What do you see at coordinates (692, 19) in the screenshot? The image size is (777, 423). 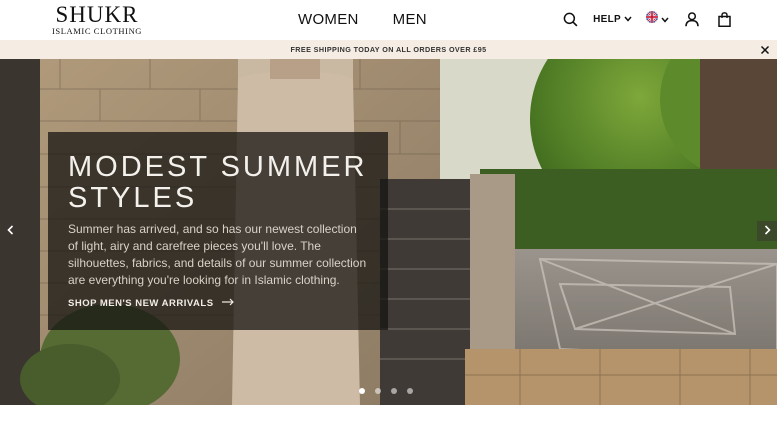 I see `user-icon` at bounding box center [692, 19].